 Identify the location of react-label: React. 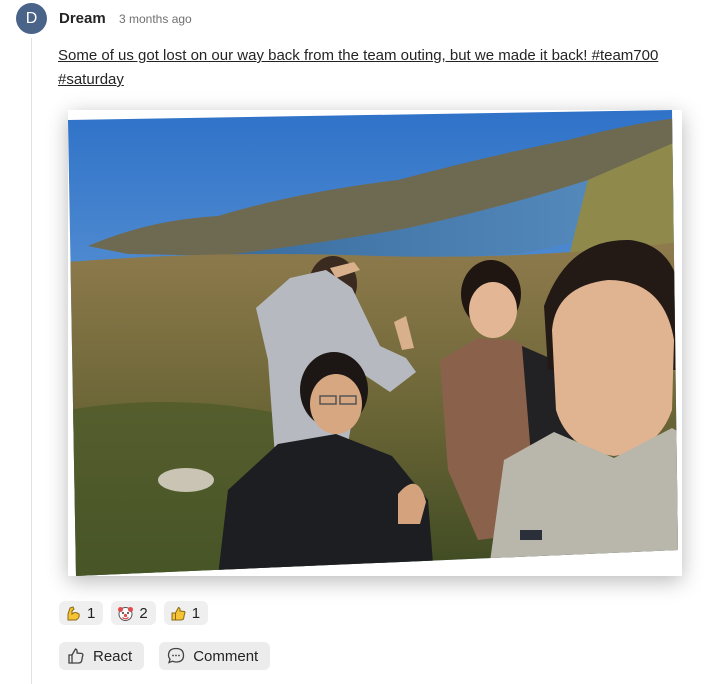
(113, 656).